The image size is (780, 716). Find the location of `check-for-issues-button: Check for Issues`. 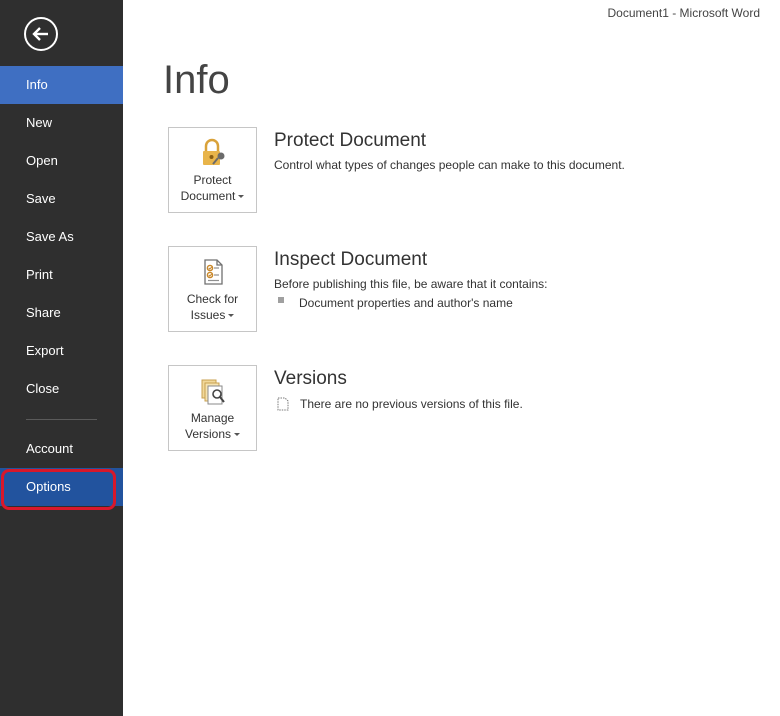

check-for-issues-button: Check for Issues is located at coordinates (212, 289).